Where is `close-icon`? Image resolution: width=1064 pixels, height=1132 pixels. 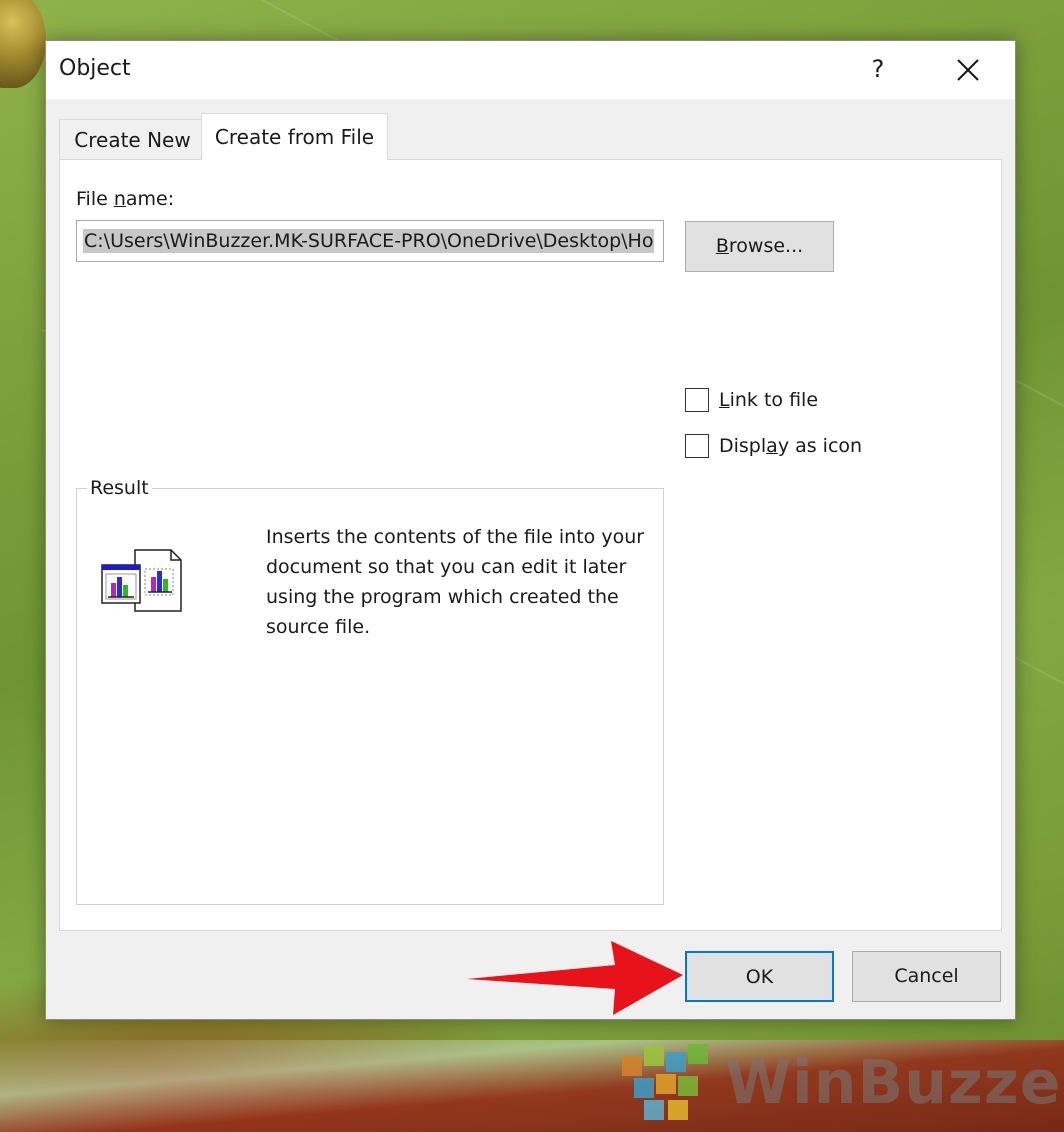
close-icon is located at coordinates (968, 70).